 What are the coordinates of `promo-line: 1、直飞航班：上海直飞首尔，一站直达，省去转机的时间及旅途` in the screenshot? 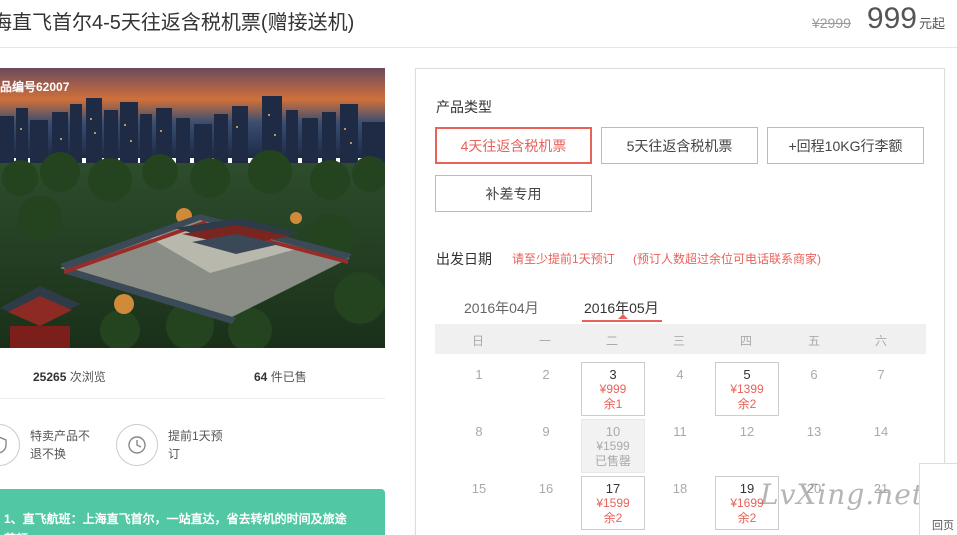 It's located at (175, 519).